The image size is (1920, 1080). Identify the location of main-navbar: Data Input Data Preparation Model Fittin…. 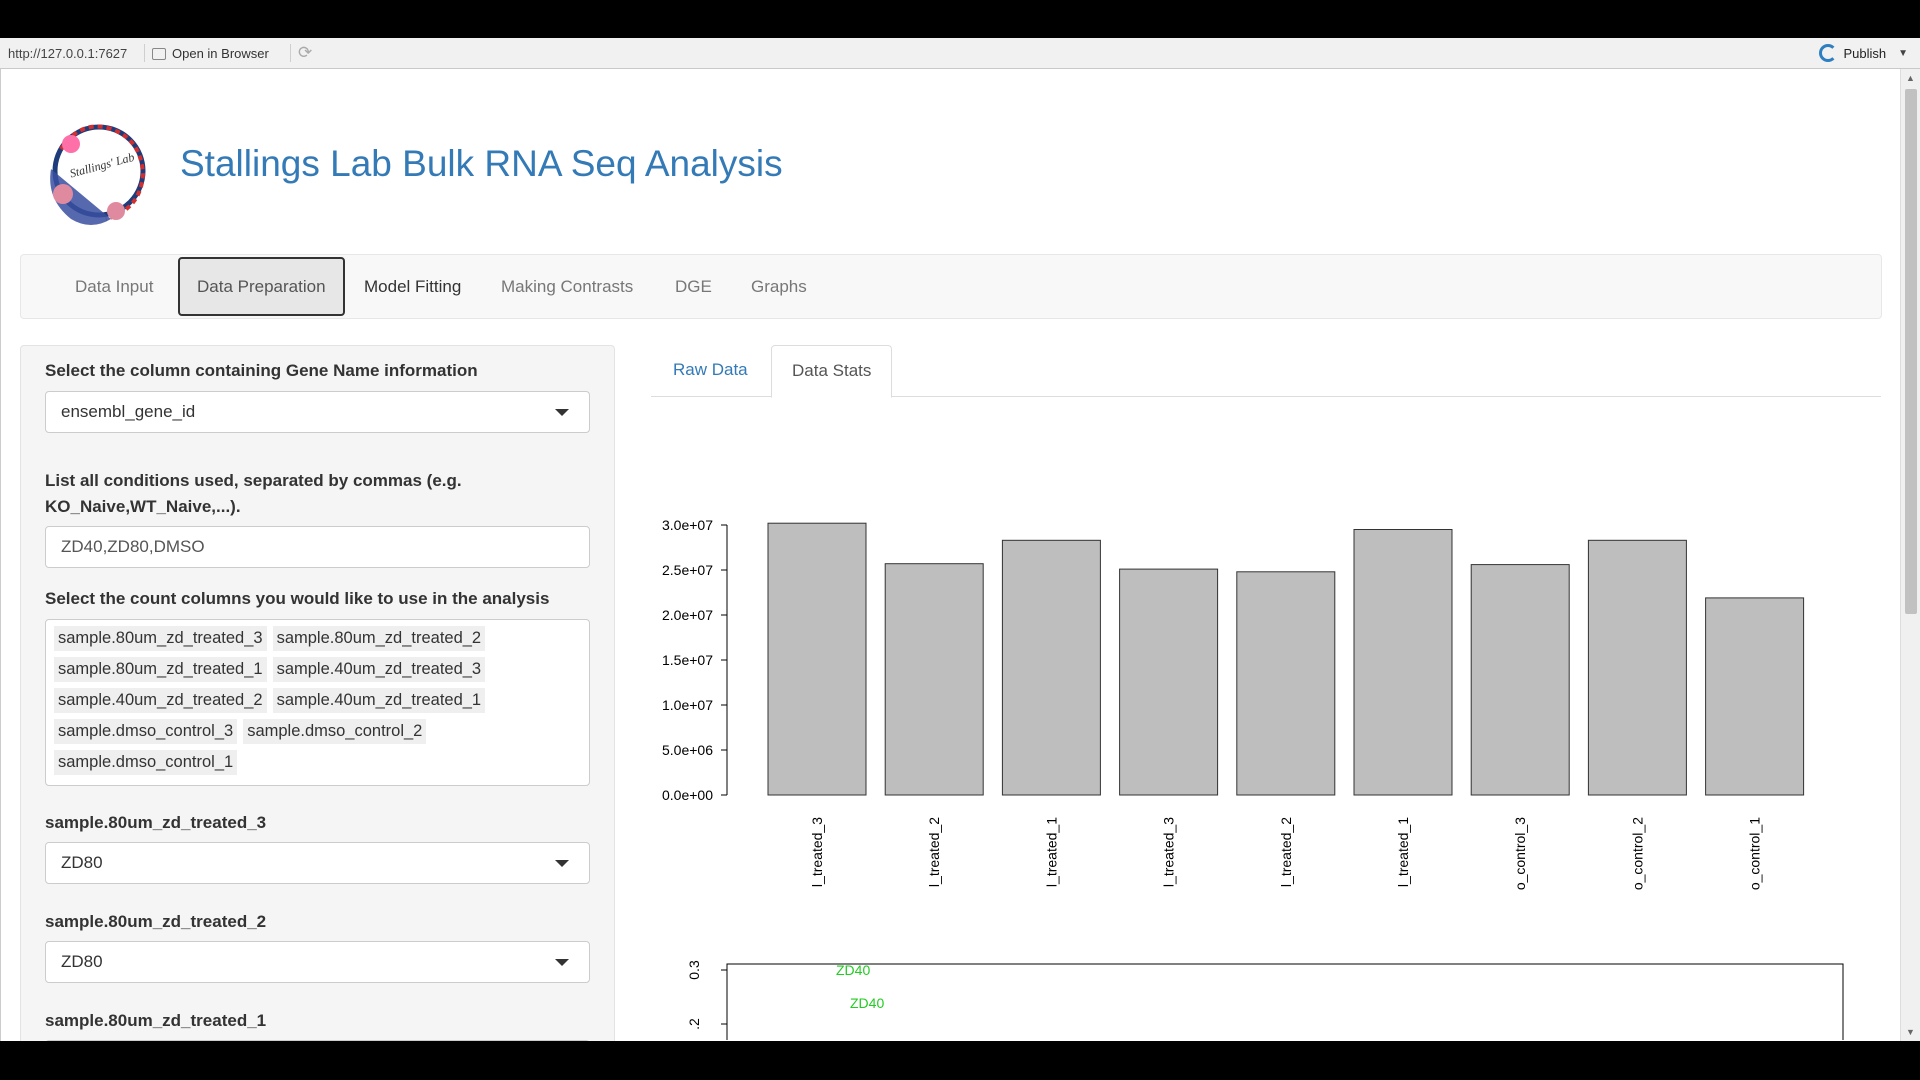
(951, 286).